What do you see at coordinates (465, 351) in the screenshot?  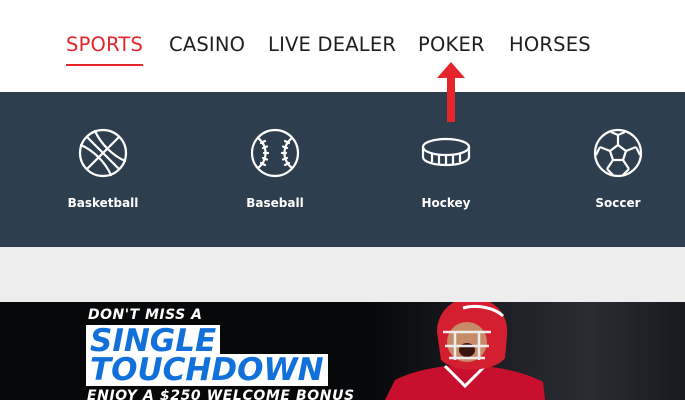 I see `football-player-image` at bounding box center [465, 351].